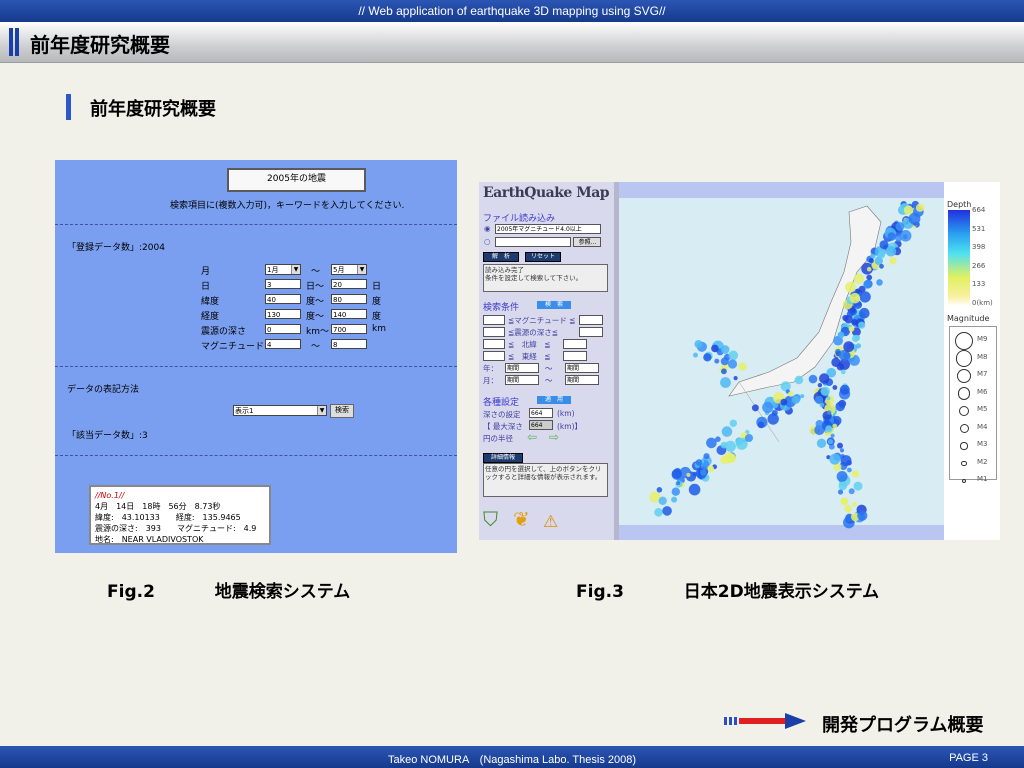 The width and height of the screenshot is (1024, 768). Describe the element at coordinates (521, 519) in the screenshot. I see `leaf-icon: ❦` at that location.